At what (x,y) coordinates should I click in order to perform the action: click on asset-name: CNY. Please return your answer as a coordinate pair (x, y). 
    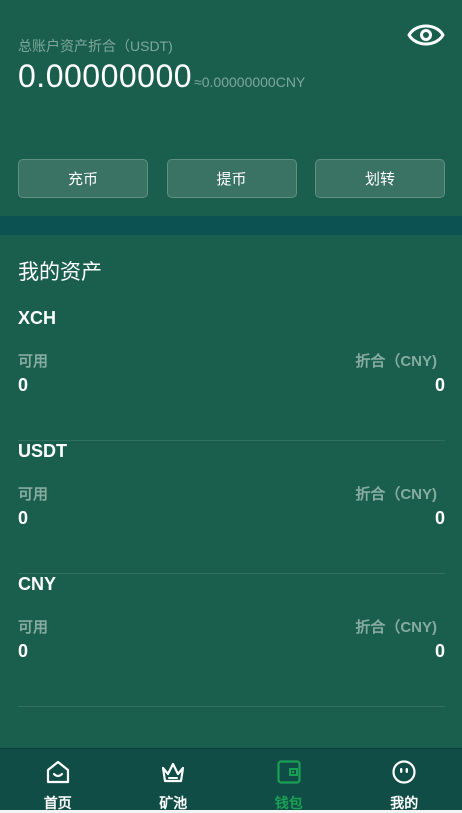
    Looking at the image, I should click on (37, 584).